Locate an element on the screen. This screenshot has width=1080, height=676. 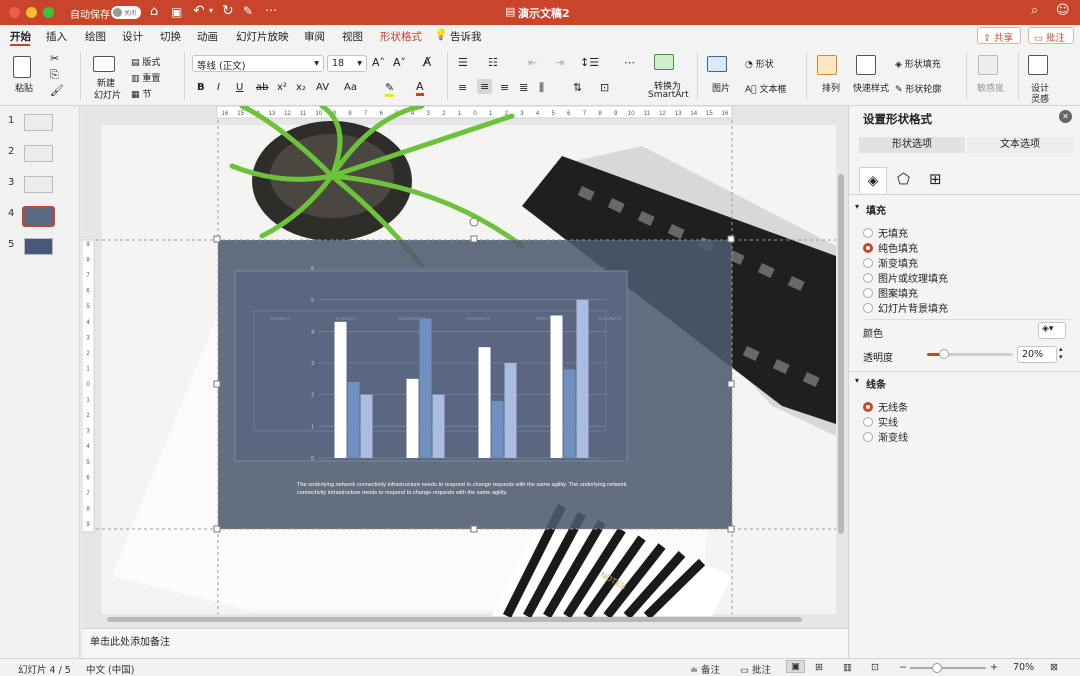
transparency-slider is located at coordinates (970, 354).